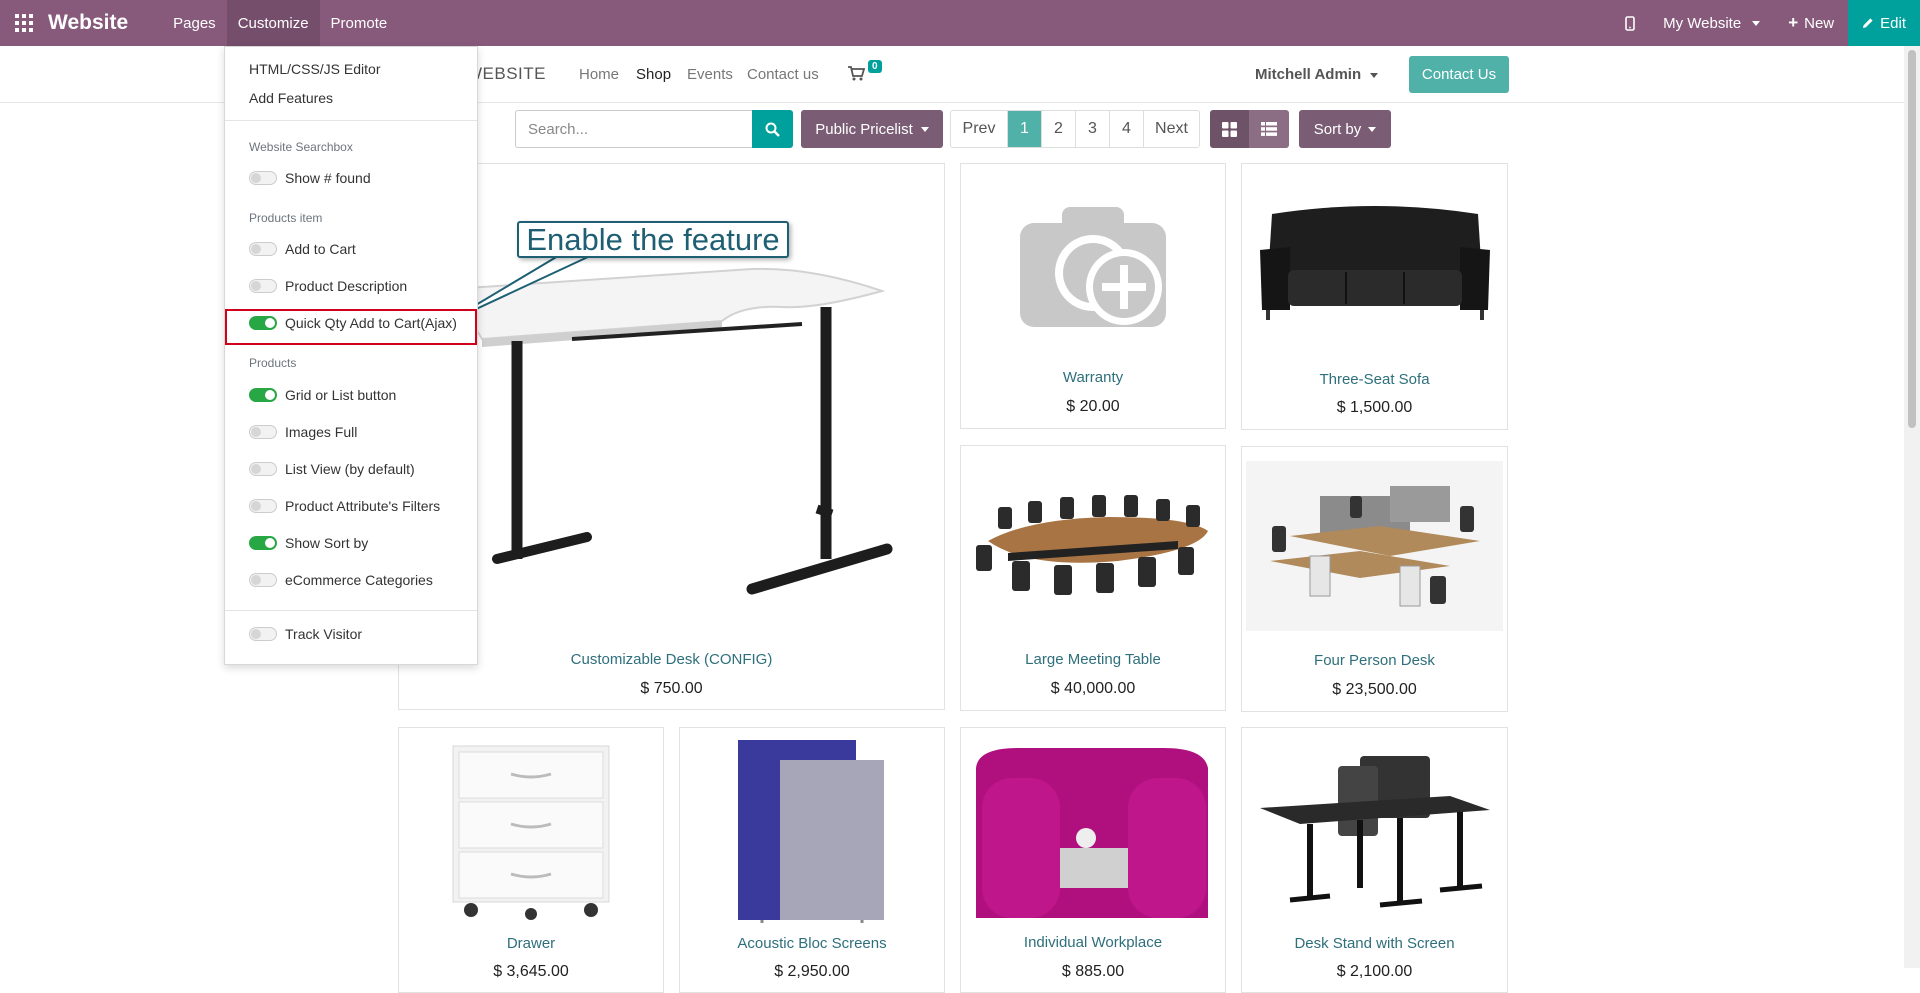 The image size is (1920, 993). What do you see at coordinates (1374, 379) in the screenshot?
I see `product-name: Three-Seat Sofa` at bounding box center [1374, 379].